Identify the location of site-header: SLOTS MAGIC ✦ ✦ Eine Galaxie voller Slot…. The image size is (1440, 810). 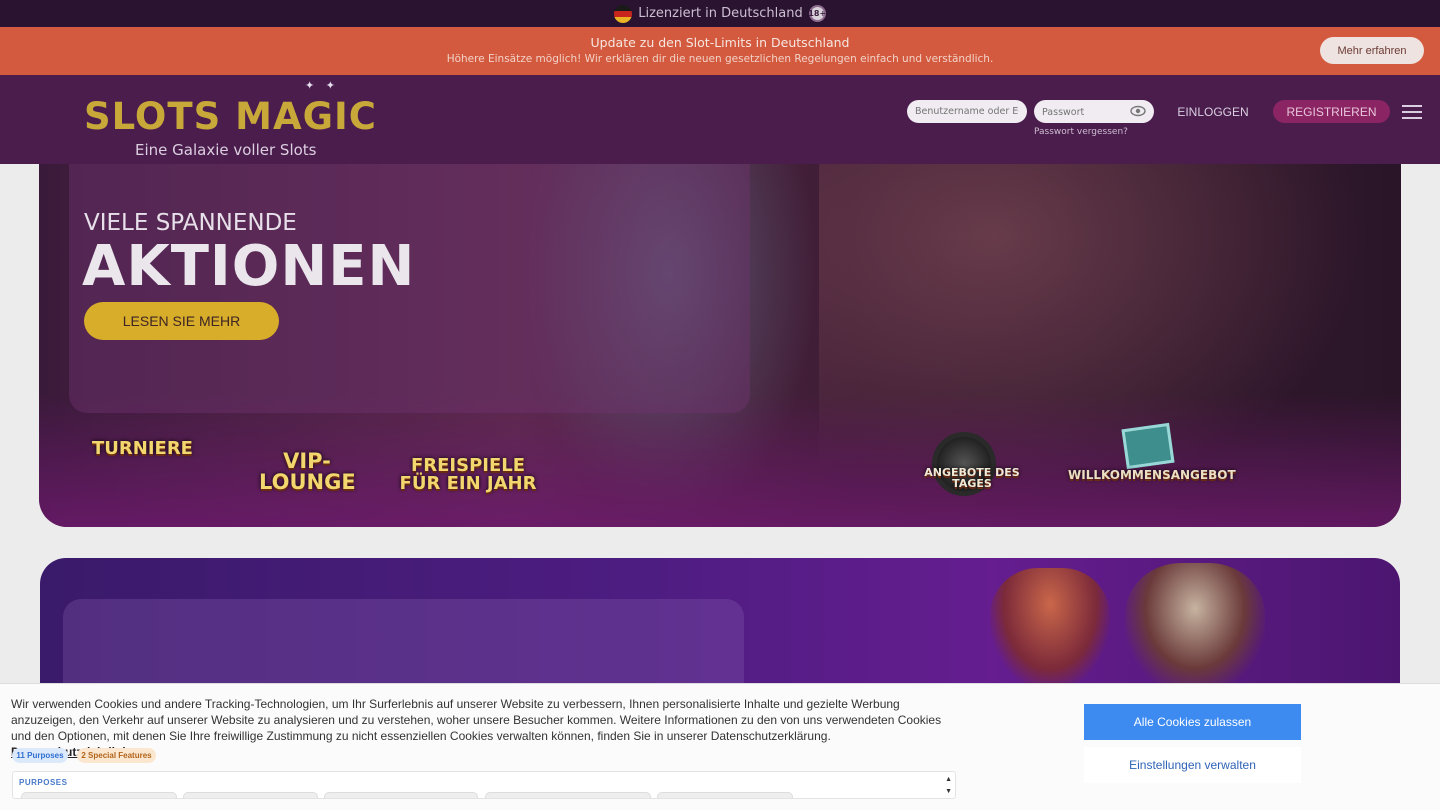
(720, 119).